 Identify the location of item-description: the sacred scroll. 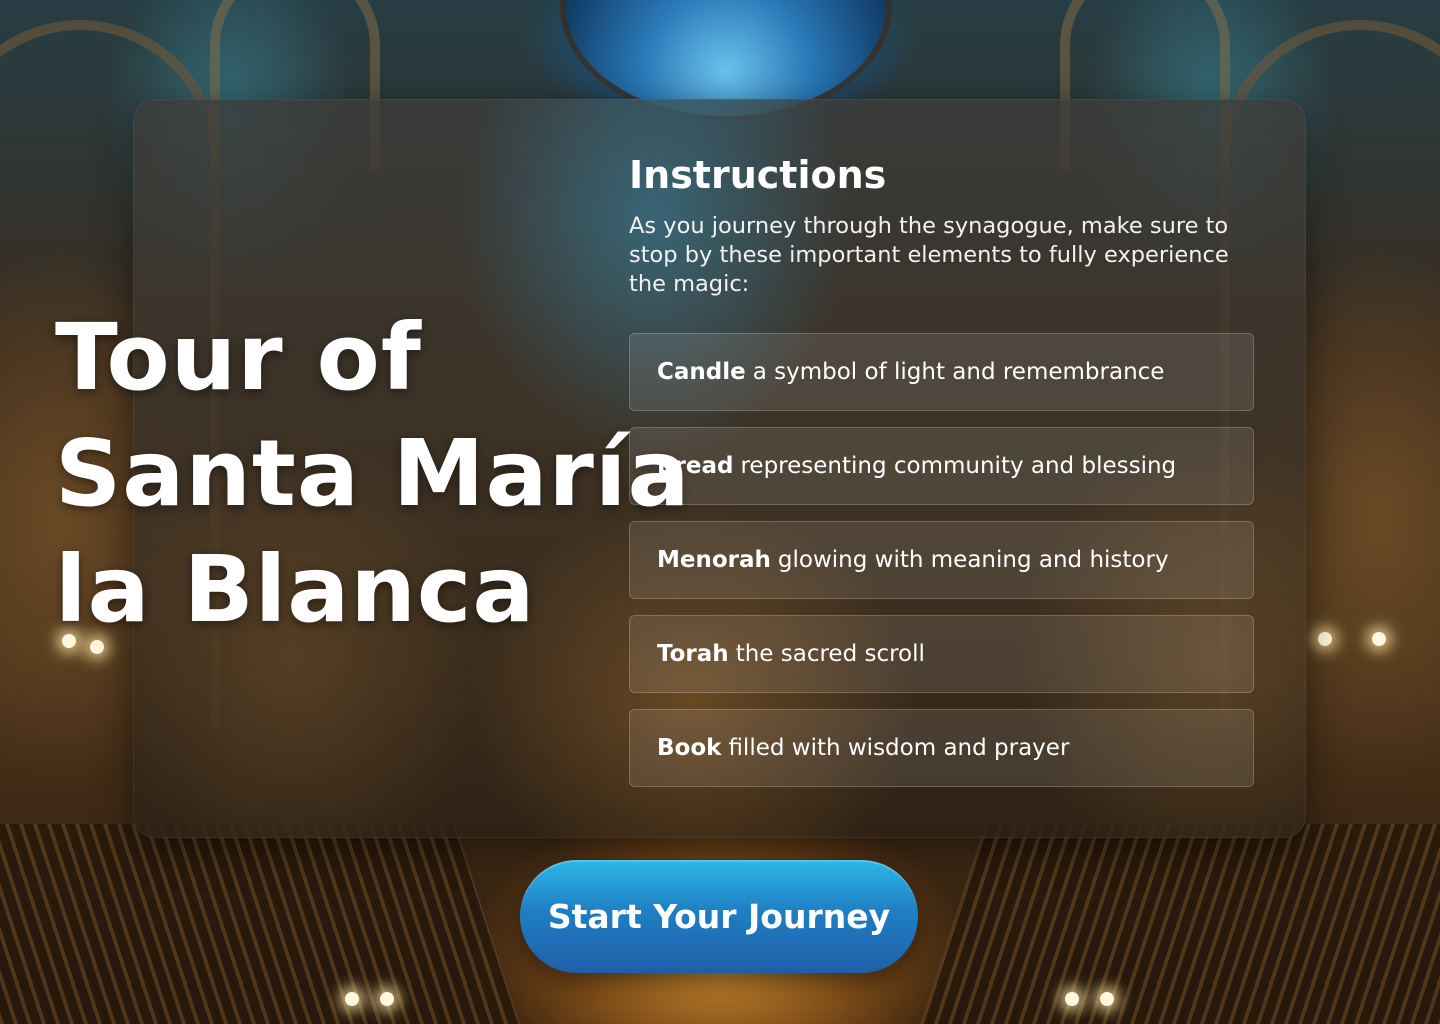
(830, 654).